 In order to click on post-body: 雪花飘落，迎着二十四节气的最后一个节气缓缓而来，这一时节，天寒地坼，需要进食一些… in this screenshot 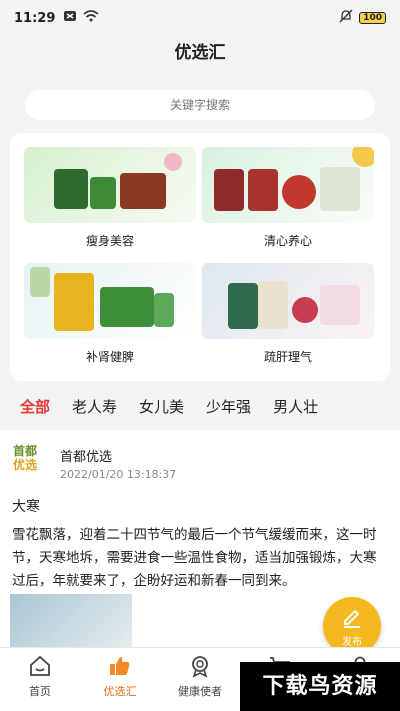, I will do `click(194, 558)`.